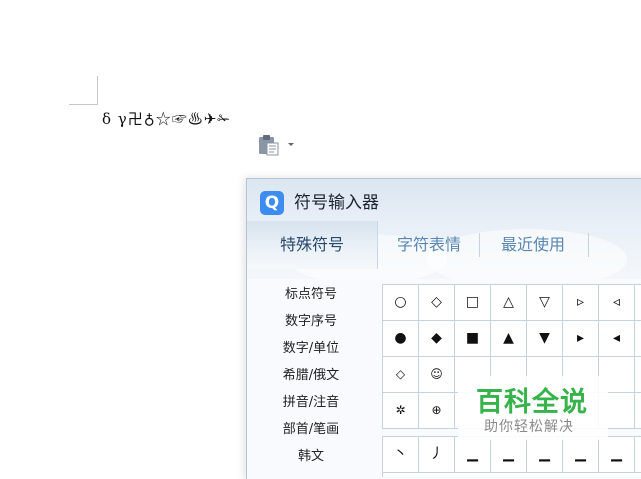 This screenshot has height=479, width=641. Describe the element at coordinates (311, 348) in the screenshot. I see `category-number-unit: 数字/单位` at that location.